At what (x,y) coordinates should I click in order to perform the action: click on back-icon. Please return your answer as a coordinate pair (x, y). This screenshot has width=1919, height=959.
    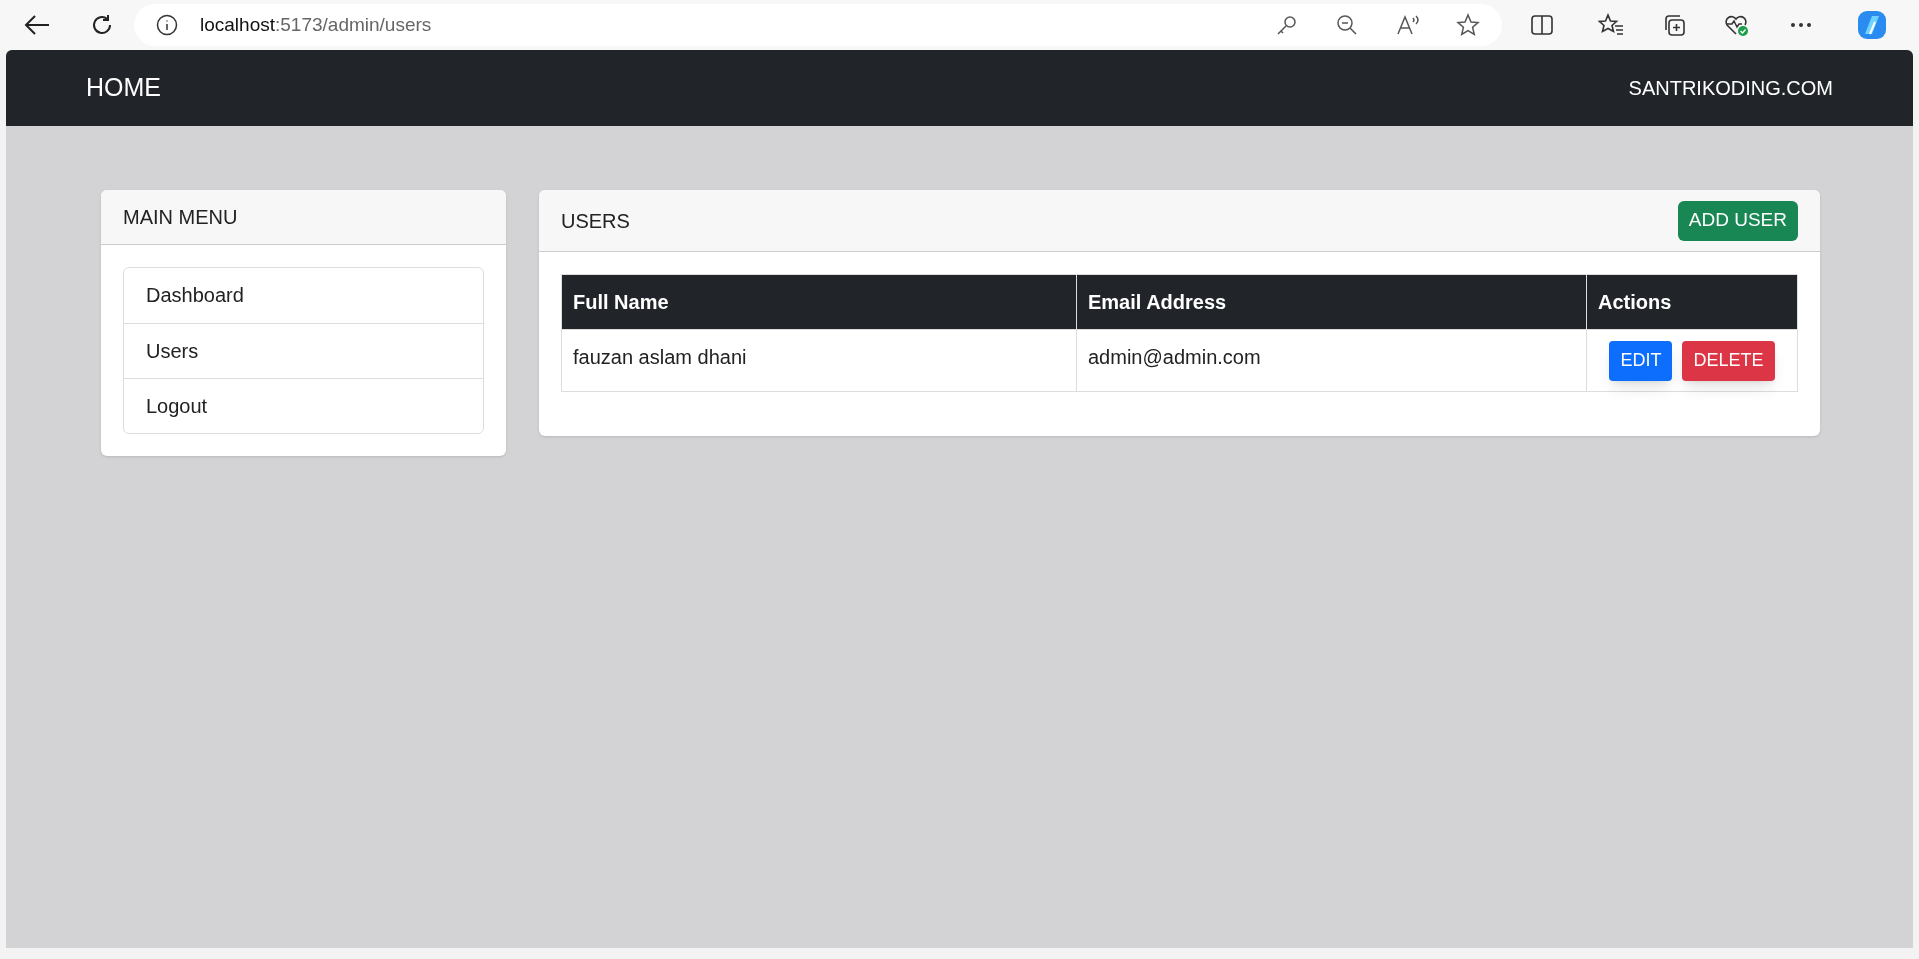
    Looking at the image, I should click on (37, 25).